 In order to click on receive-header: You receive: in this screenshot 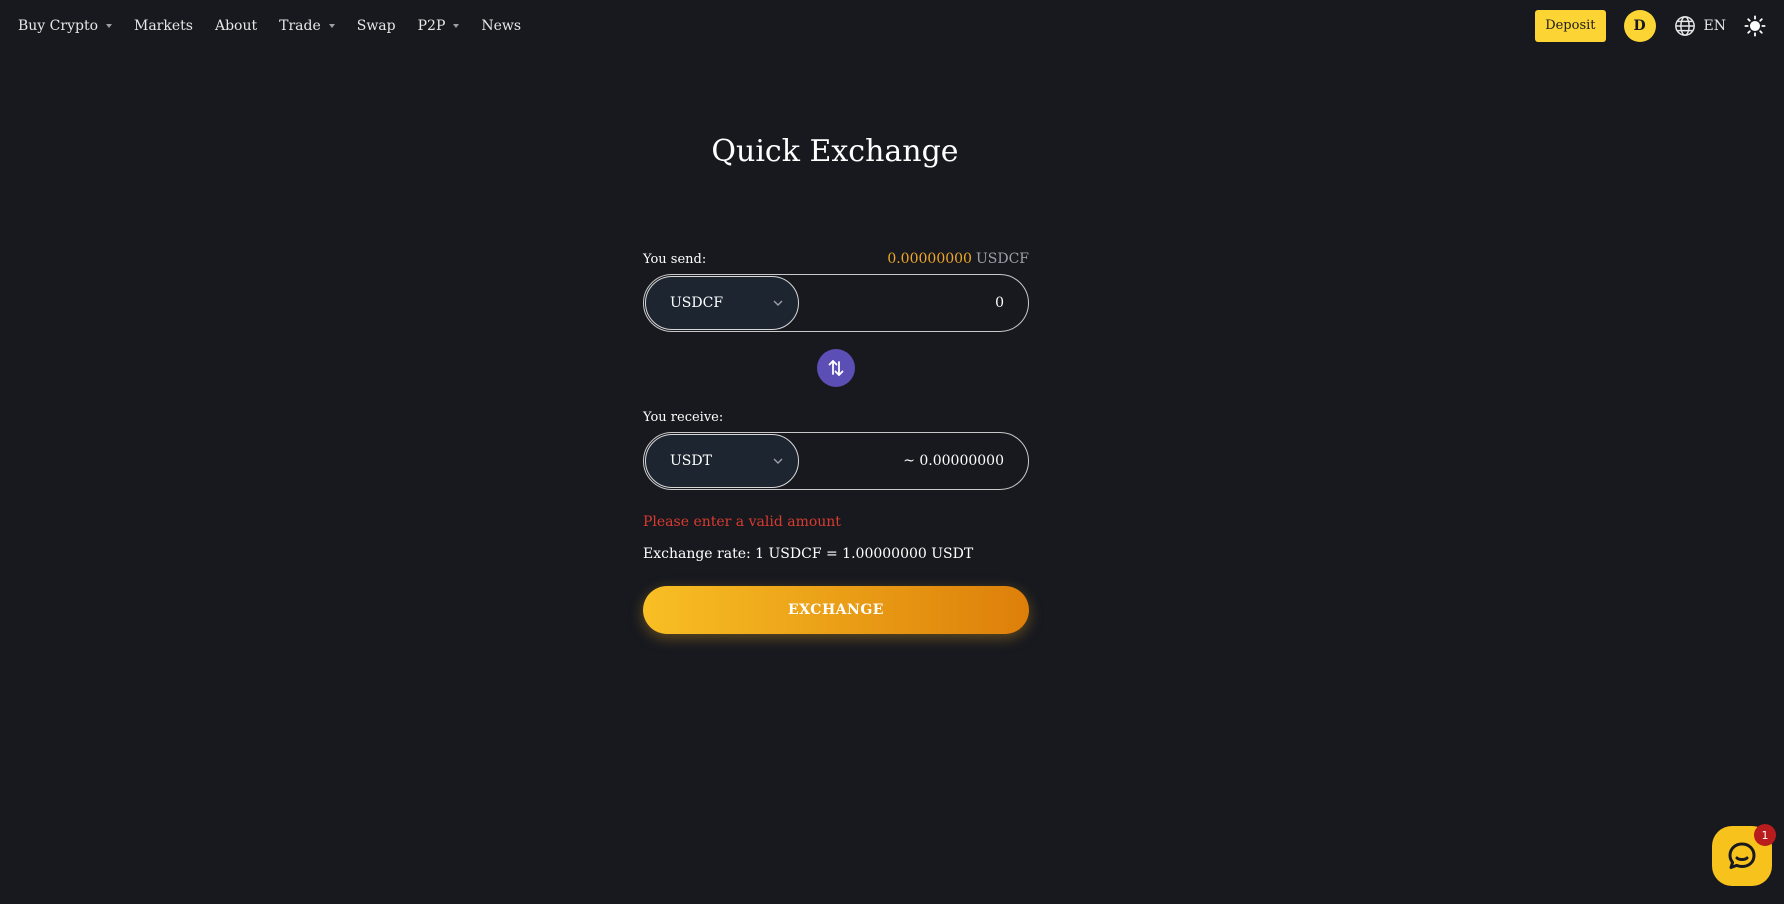, I will do `click(836, 417)`.